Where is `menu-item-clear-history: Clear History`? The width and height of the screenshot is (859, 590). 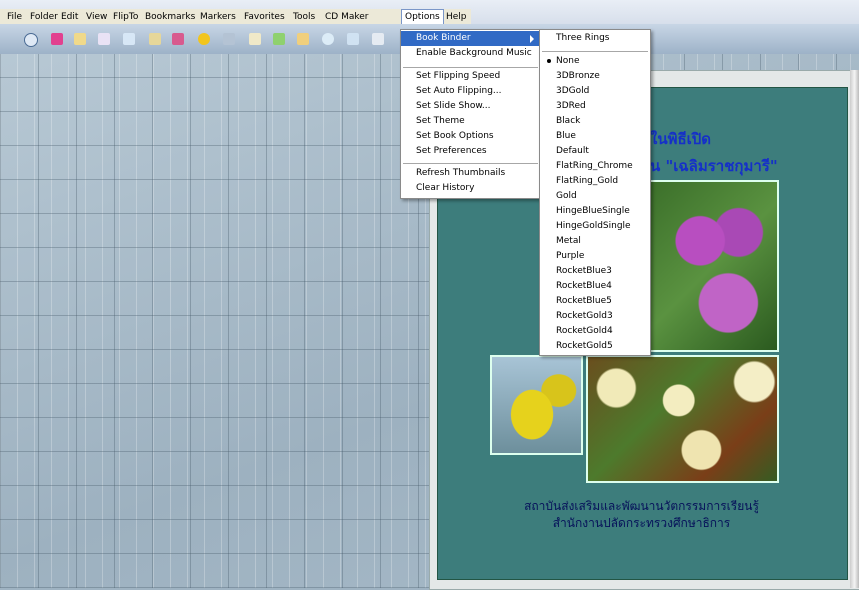
menu-item-clear-history: Clear History is located at coordinates (470, 188).